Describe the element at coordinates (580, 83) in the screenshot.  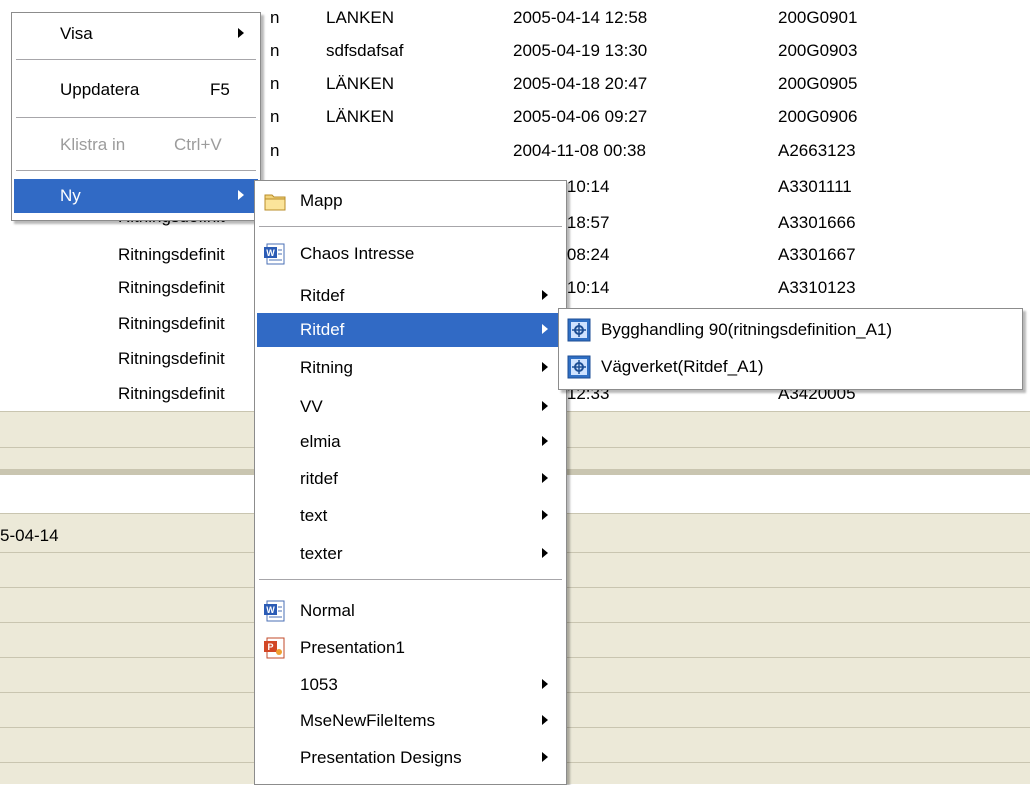
I see `file-date: 2005-04-18 20:47` at that location.